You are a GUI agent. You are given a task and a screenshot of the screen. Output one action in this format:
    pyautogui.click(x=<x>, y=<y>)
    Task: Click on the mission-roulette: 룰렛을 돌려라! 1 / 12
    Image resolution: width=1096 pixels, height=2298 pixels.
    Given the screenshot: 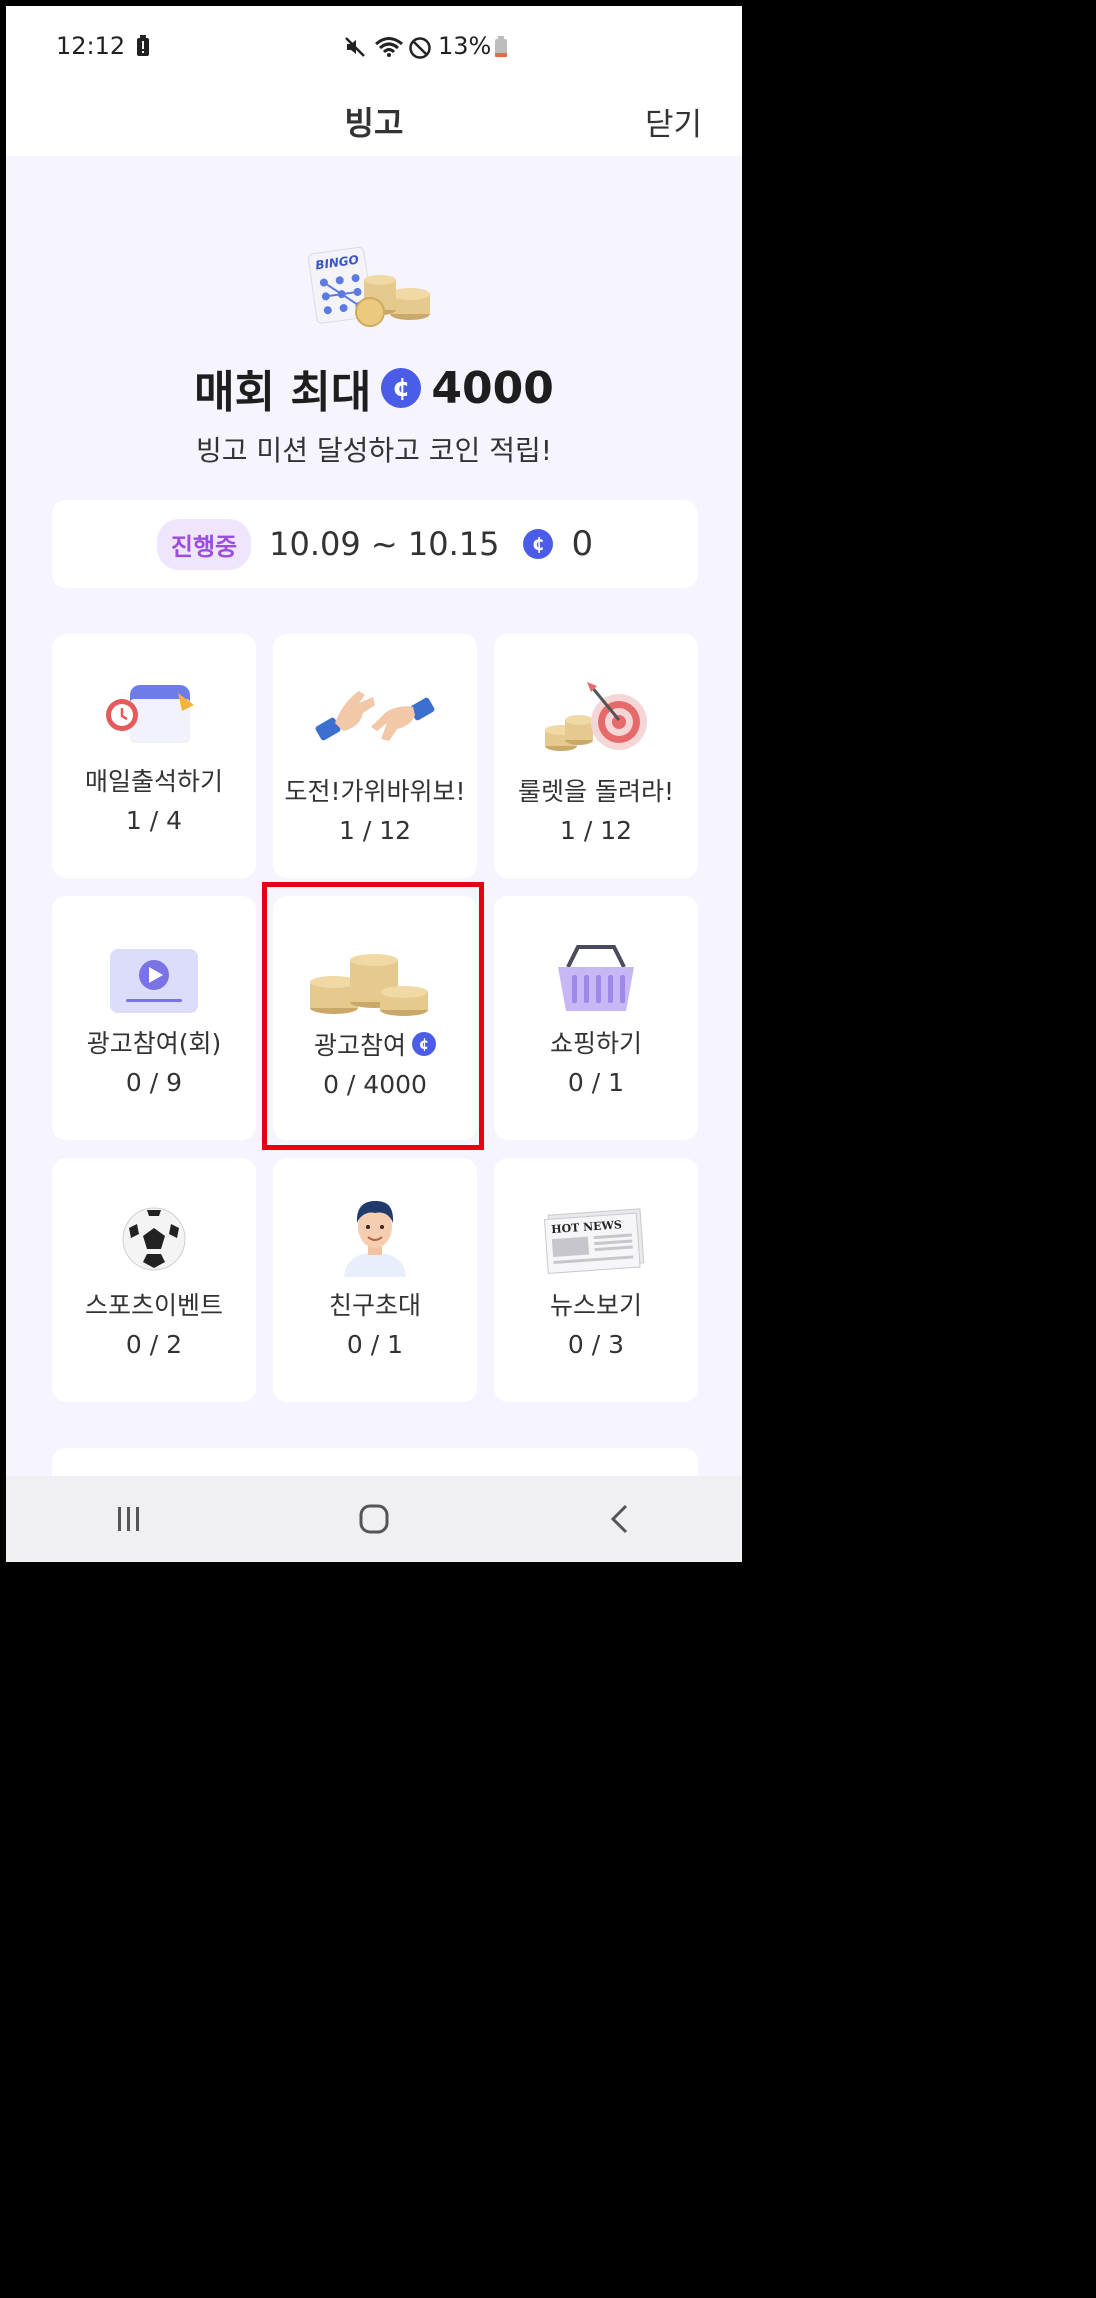 What is the action you would take?
    pyautogui.click(x=596, y=756)
    